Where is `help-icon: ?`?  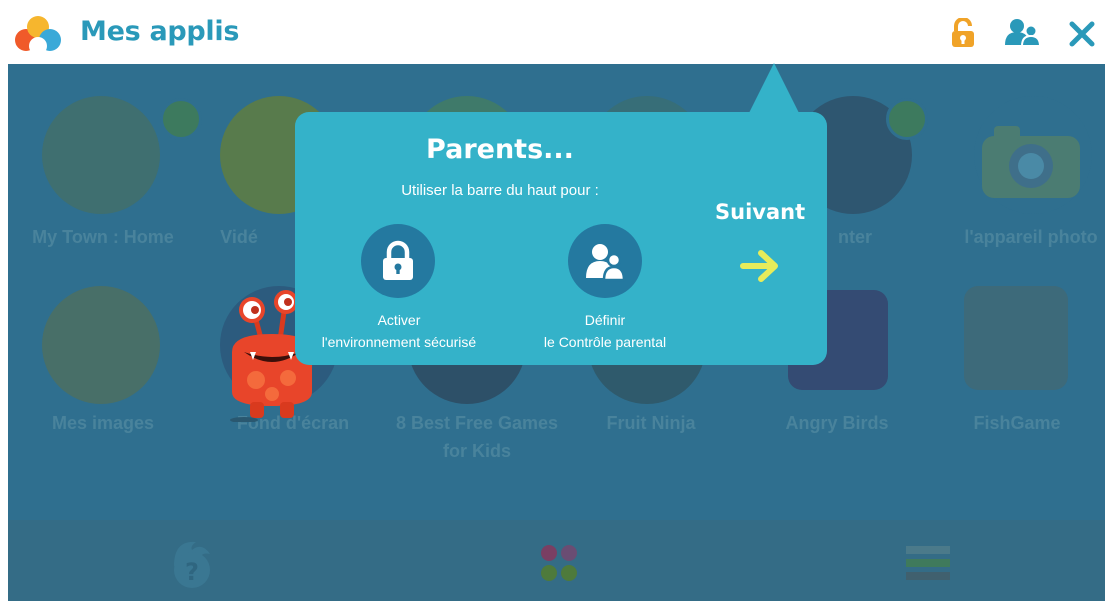
help-icon: ? is located at coordinates (191, 565).